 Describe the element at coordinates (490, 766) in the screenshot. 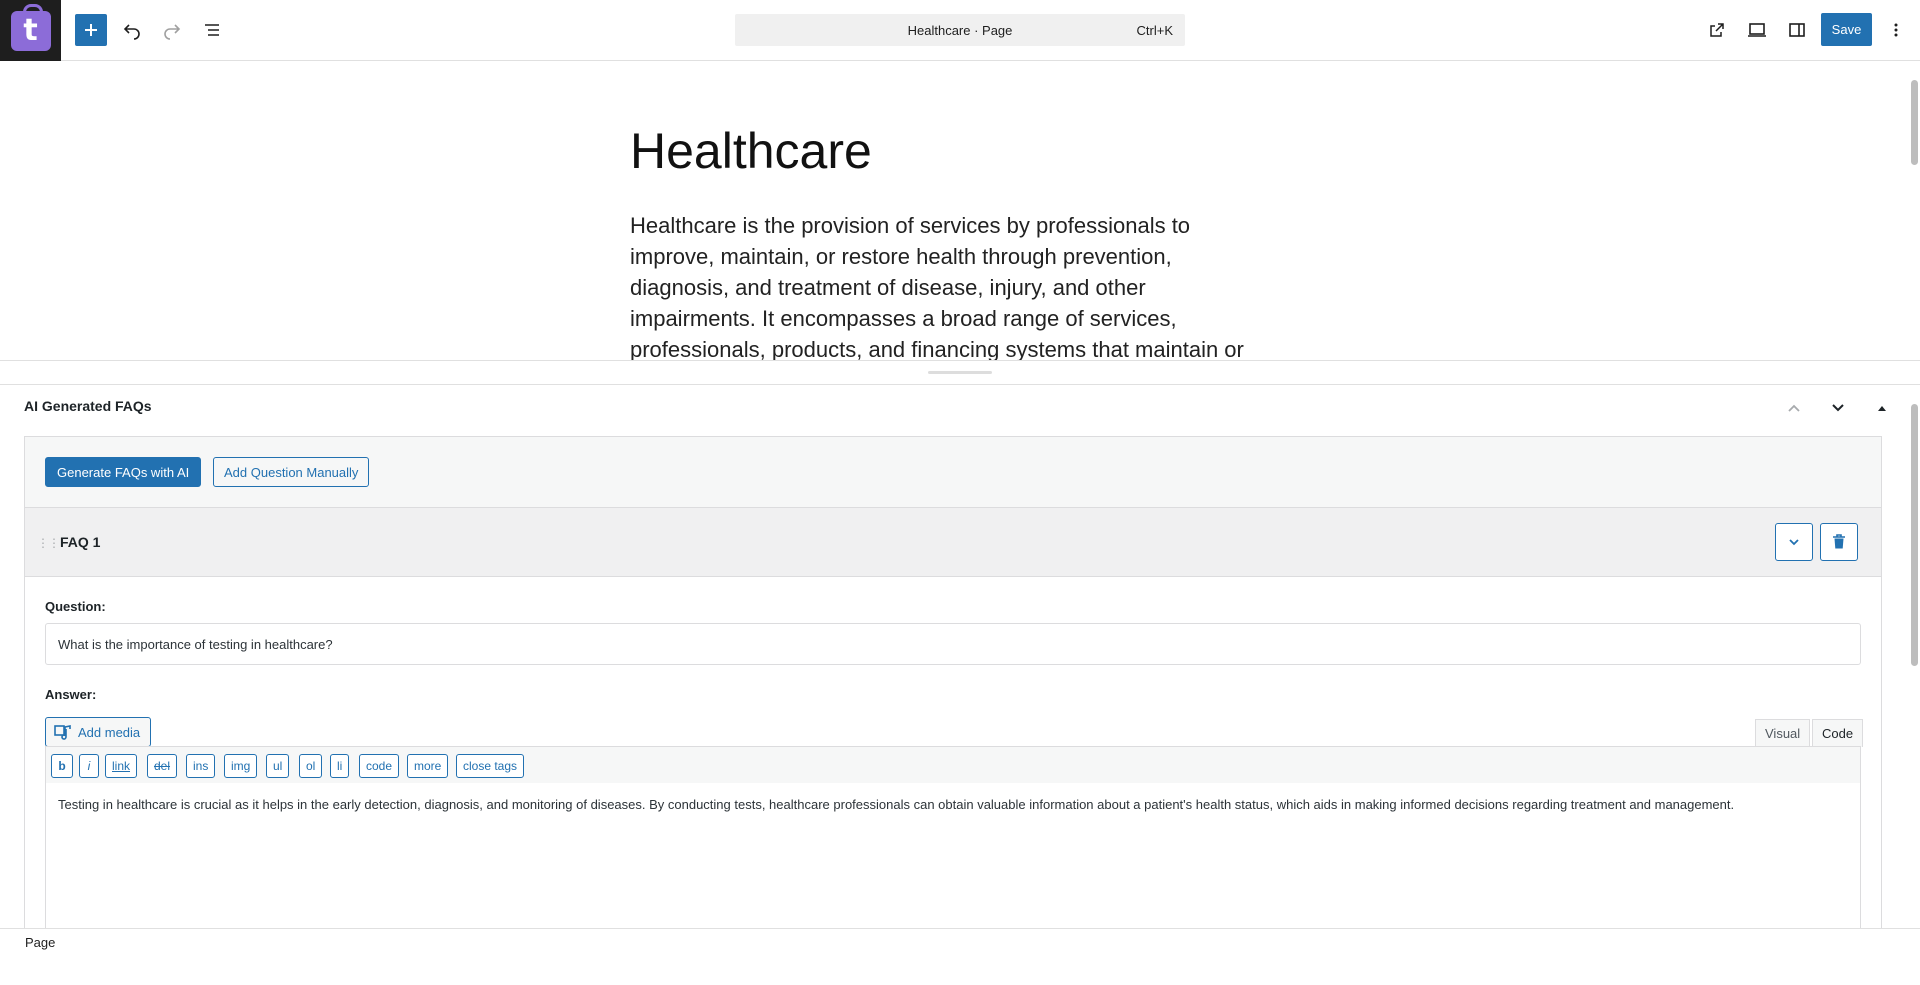

I see `qt-close-tags-button: close tags` at that location.